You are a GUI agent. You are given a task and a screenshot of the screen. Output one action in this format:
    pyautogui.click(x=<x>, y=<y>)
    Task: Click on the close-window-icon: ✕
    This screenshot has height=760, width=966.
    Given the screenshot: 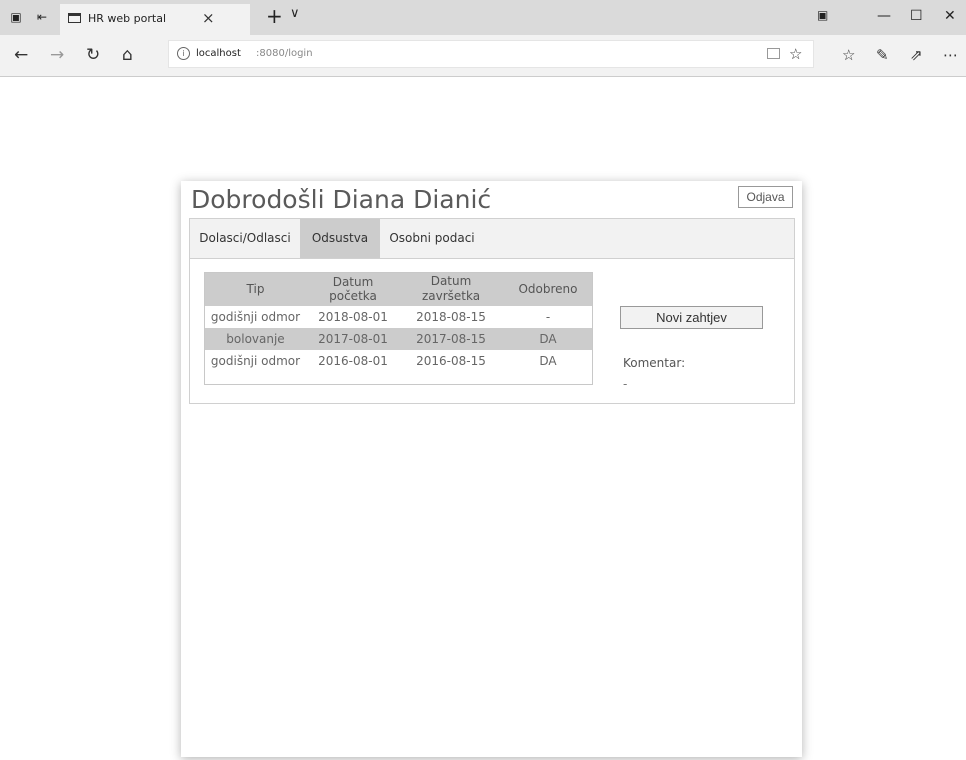 What is the action you would take?
    pyautogui.click(x=950, y=16)
    